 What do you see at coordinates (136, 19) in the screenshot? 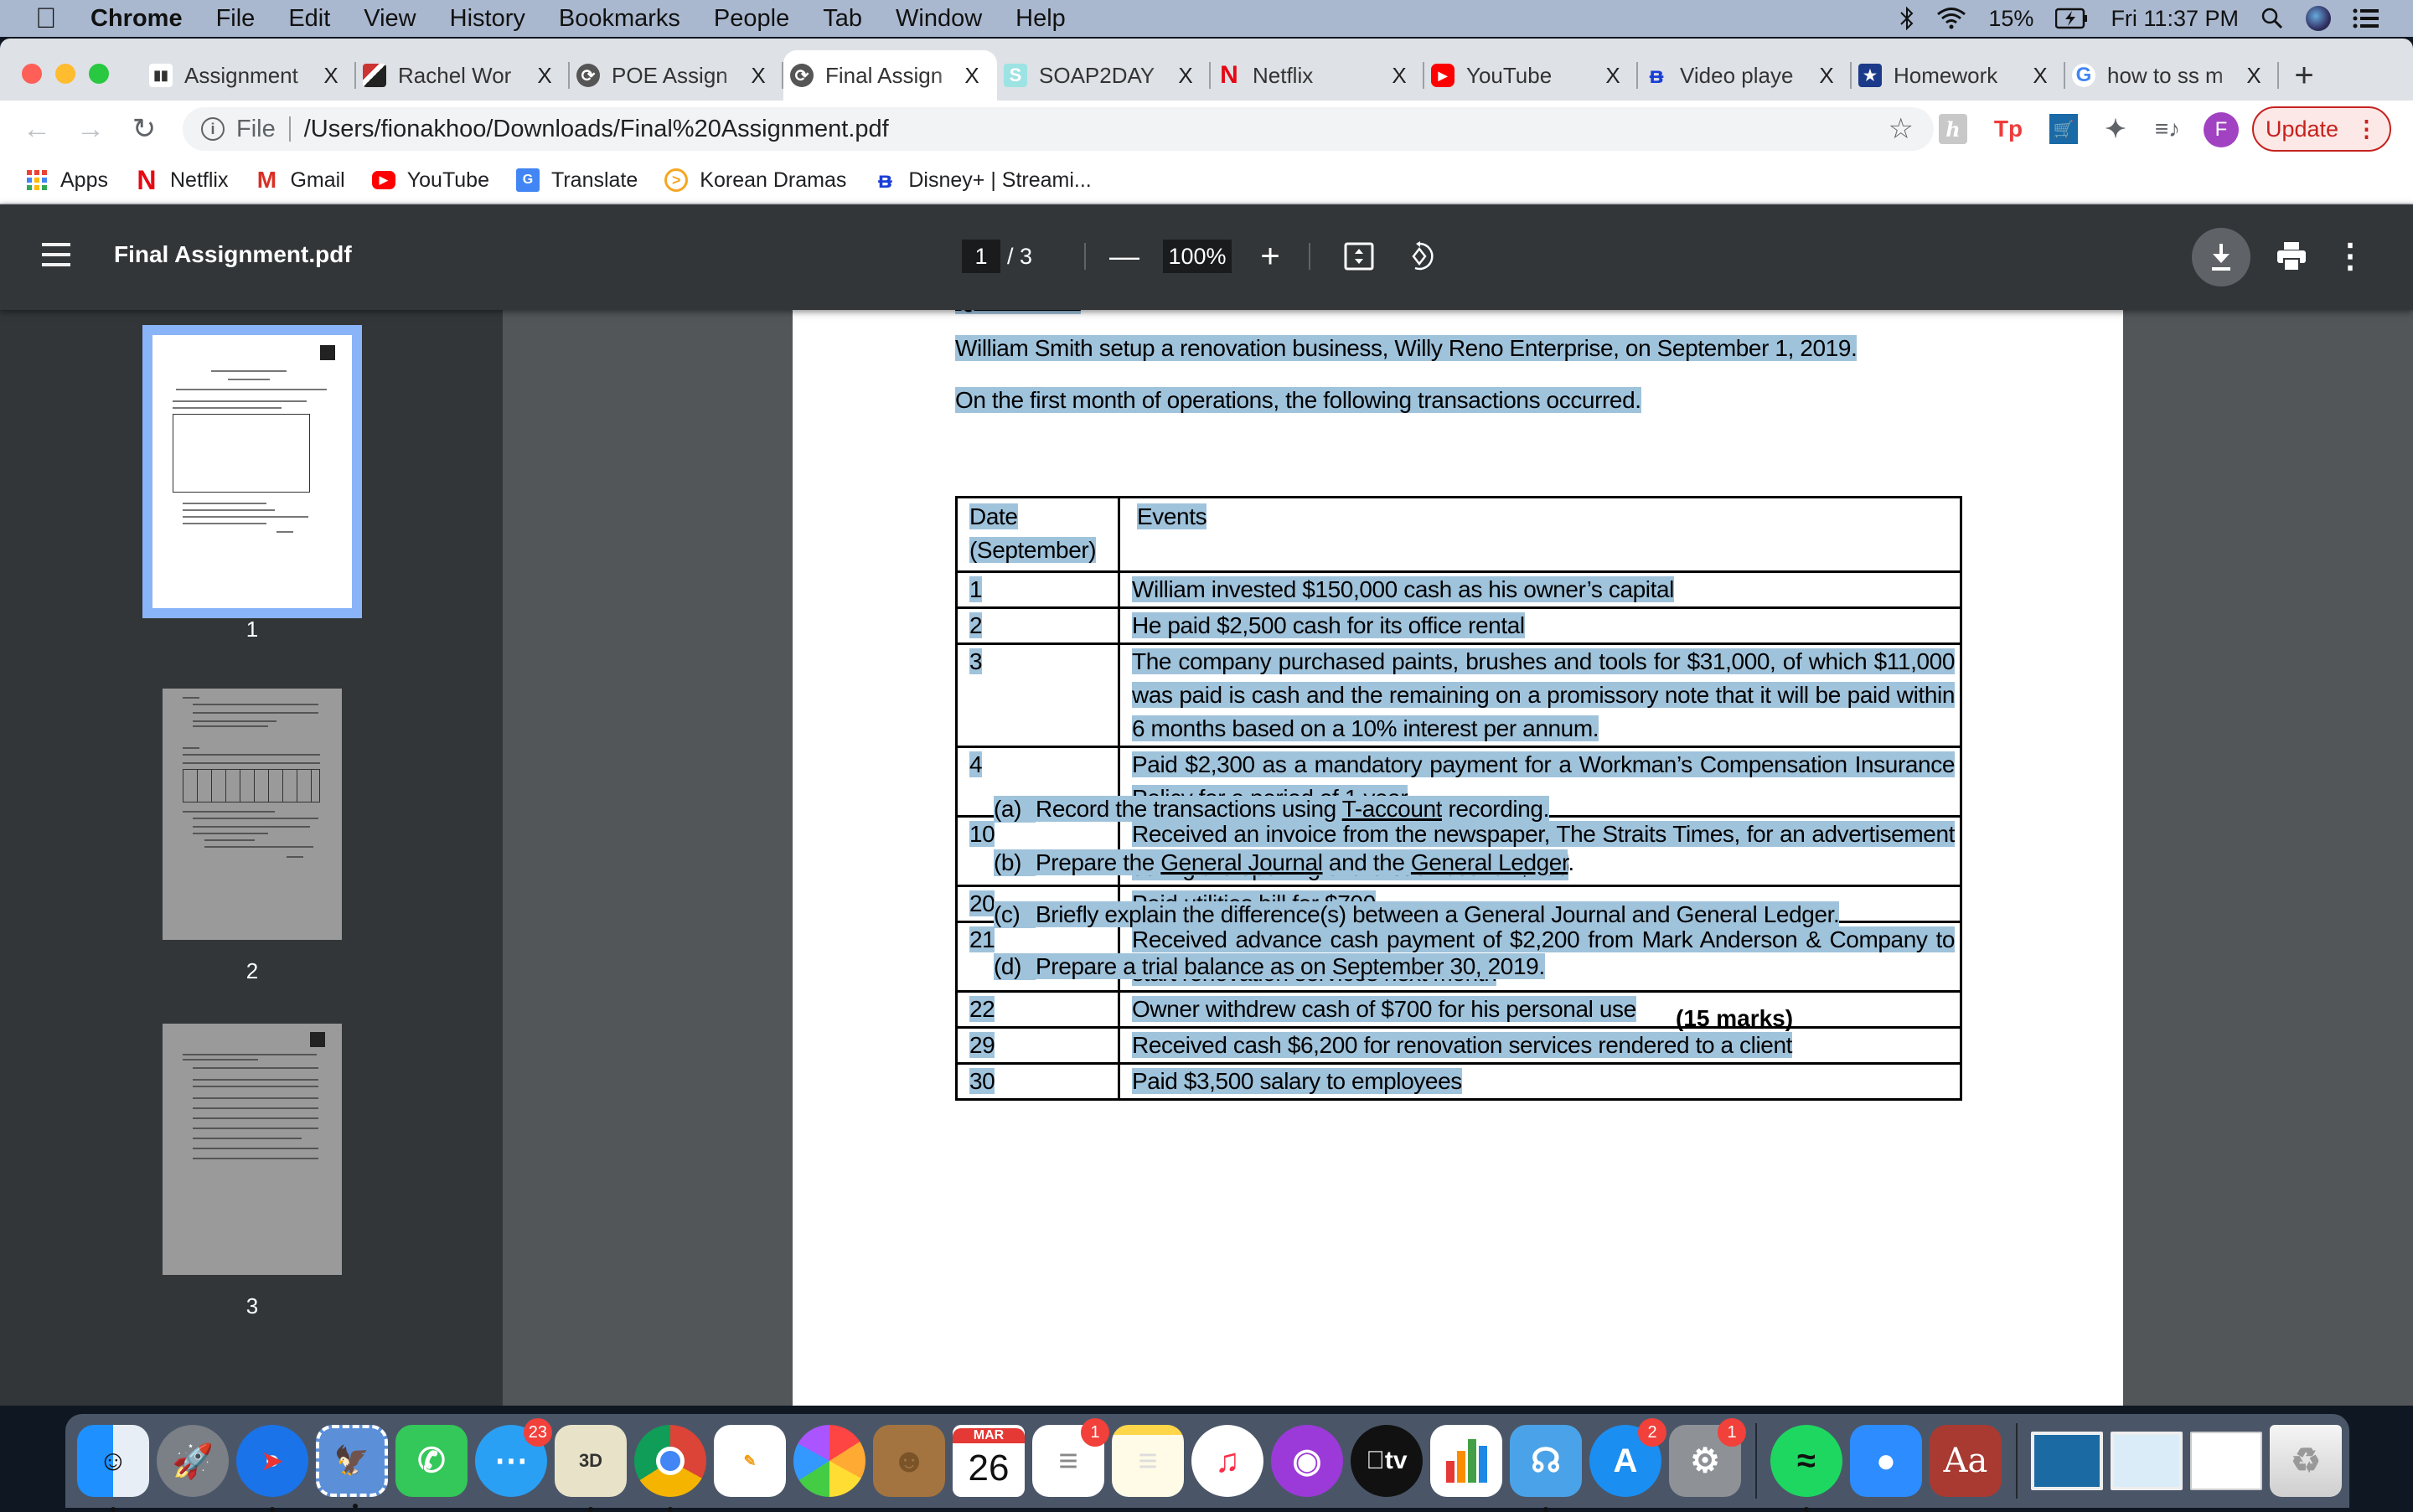
I see `menu-app-chrome: Chrome` at bounding box center [136, 19].